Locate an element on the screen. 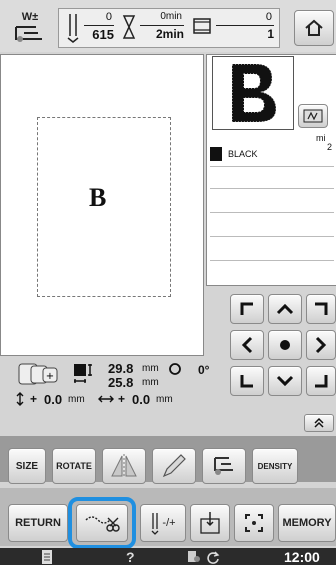  double-chevron-up-icon is located at coordinates (319, 422).